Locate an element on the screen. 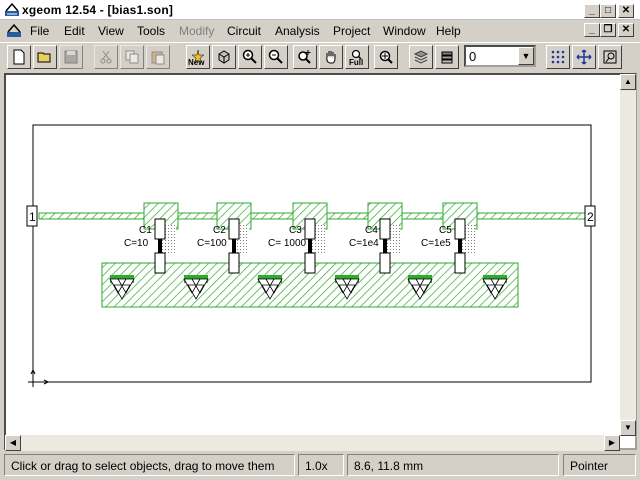  cap-c3-name: C3 is located at coordinates (295, 230).